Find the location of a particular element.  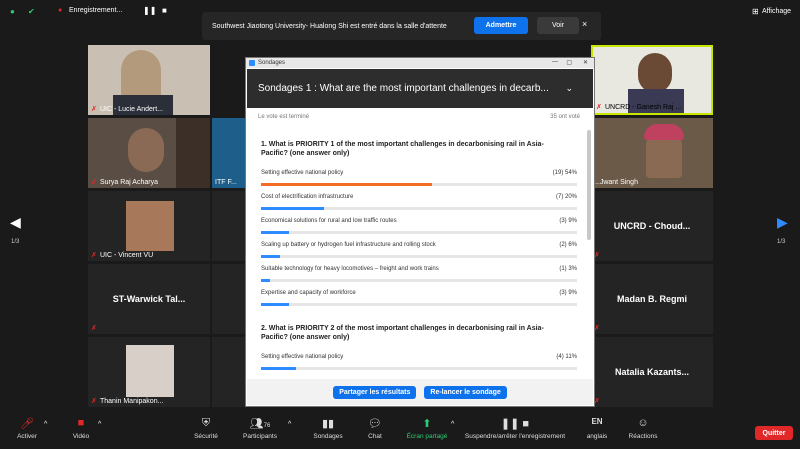

globe-icon: EN is located at coordinates (597, 421).